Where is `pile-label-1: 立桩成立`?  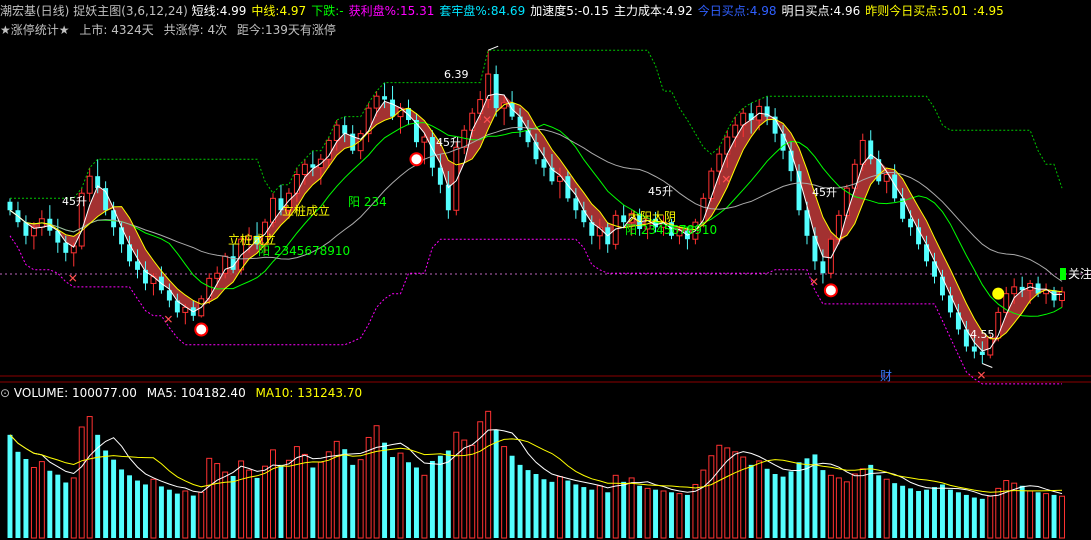 pile-label-1: 立桩成立 is located at coordinates (306, 210).